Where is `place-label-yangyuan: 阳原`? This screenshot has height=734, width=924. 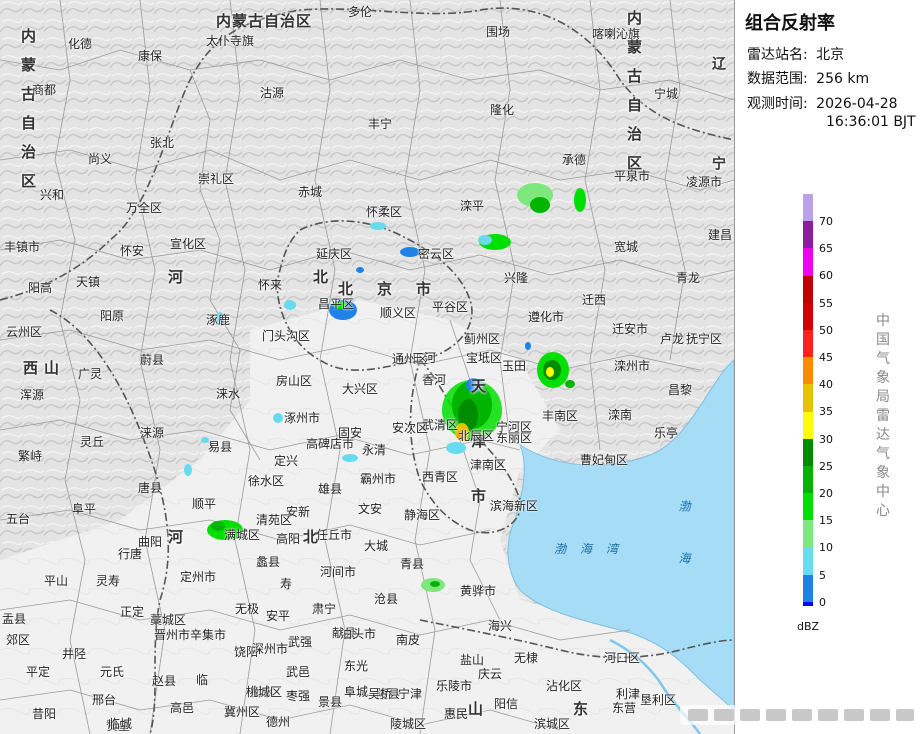
place-label-yangyuan: 阳原 is located at coordinates (112, 316).